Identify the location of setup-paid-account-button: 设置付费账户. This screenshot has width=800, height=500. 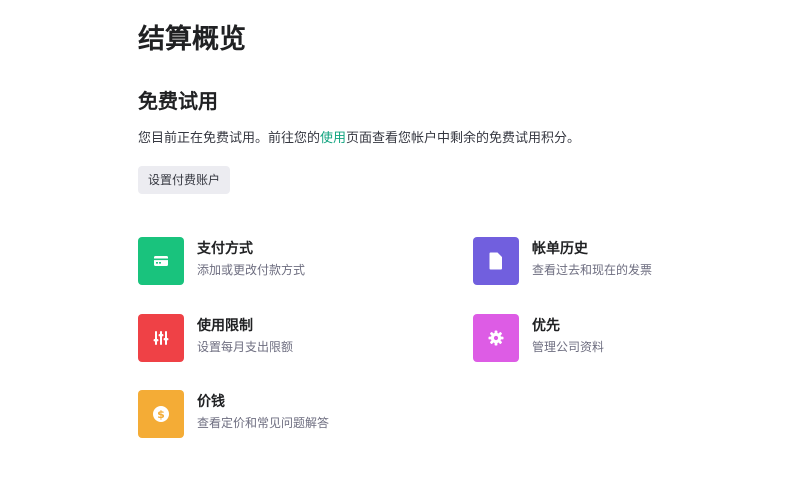
(184, 180).